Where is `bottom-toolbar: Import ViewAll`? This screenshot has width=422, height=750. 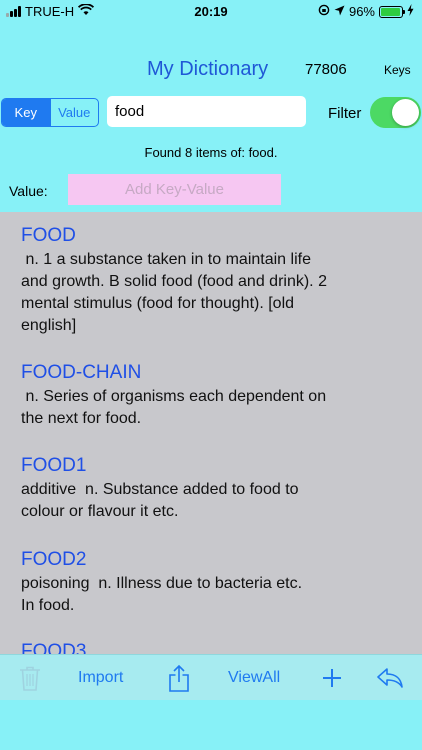 bottom-toolbar: Import ViewAll is located at coordinates (211, 677).